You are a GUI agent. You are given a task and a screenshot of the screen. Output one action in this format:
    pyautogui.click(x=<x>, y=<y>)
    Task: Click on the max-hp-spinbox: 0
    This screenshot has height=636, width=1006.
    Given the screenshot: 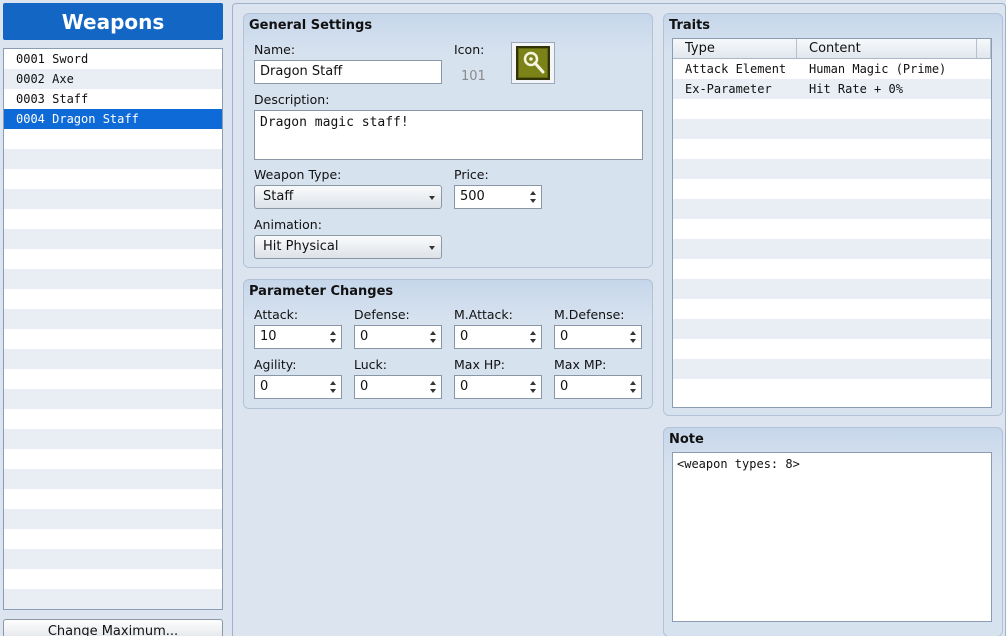 What is the action you would take?
    pyautogui.click(x=498, y=387)
    